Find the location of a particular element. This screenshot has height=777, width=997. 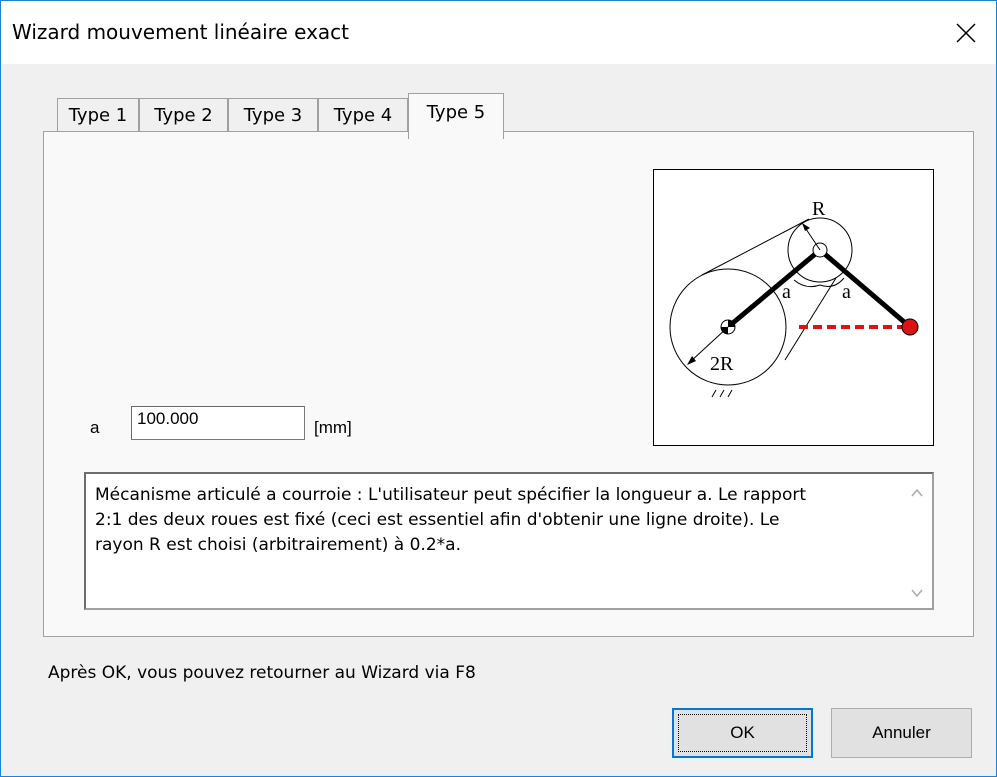

label-2r: 2R is located at coordinates (722, 364).